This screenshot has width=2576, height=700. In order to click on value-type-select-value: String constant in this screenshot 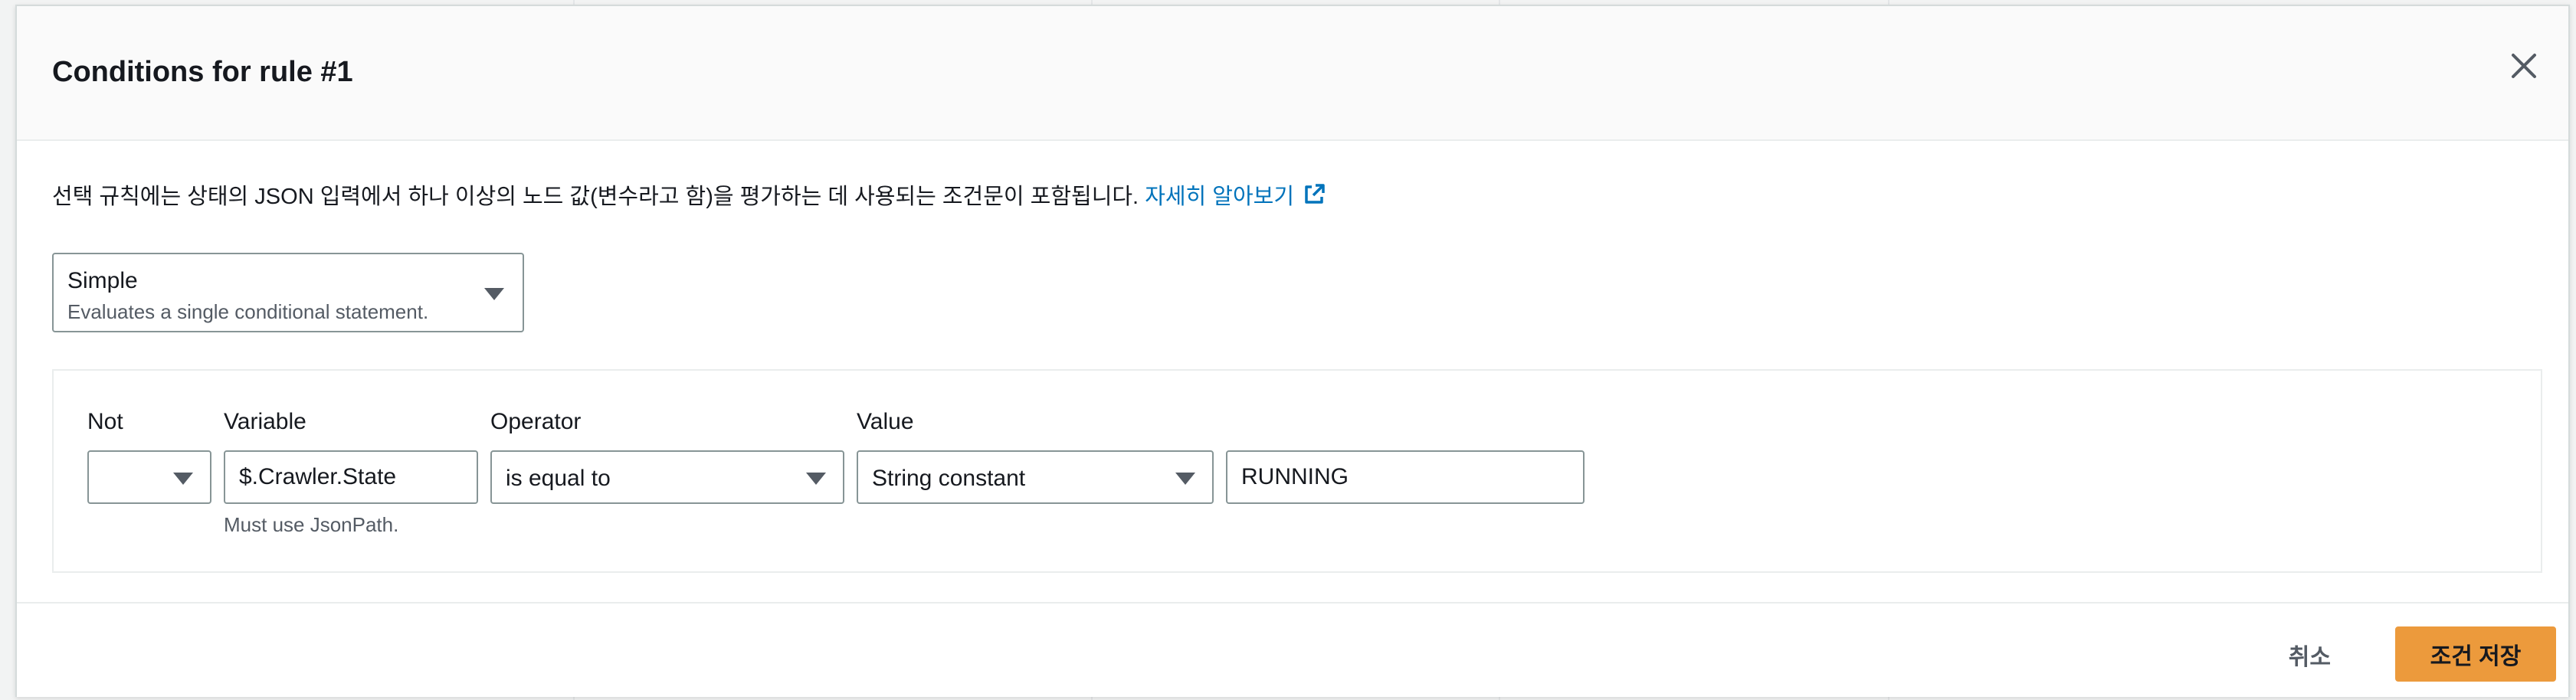, I will do `click(949, 478)`.